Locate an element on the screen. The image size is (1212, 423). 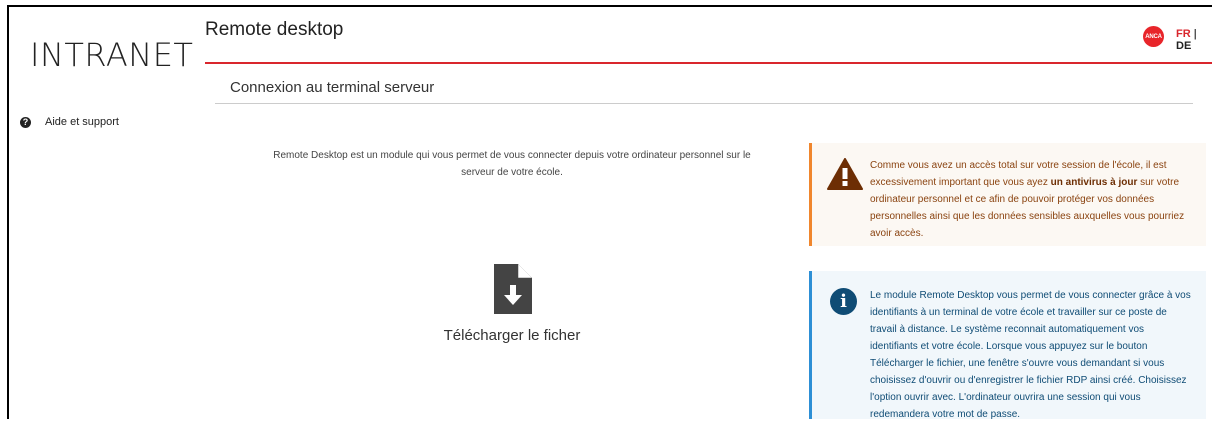
lang-fr-link: FR is located at coordinates (1183, 34).